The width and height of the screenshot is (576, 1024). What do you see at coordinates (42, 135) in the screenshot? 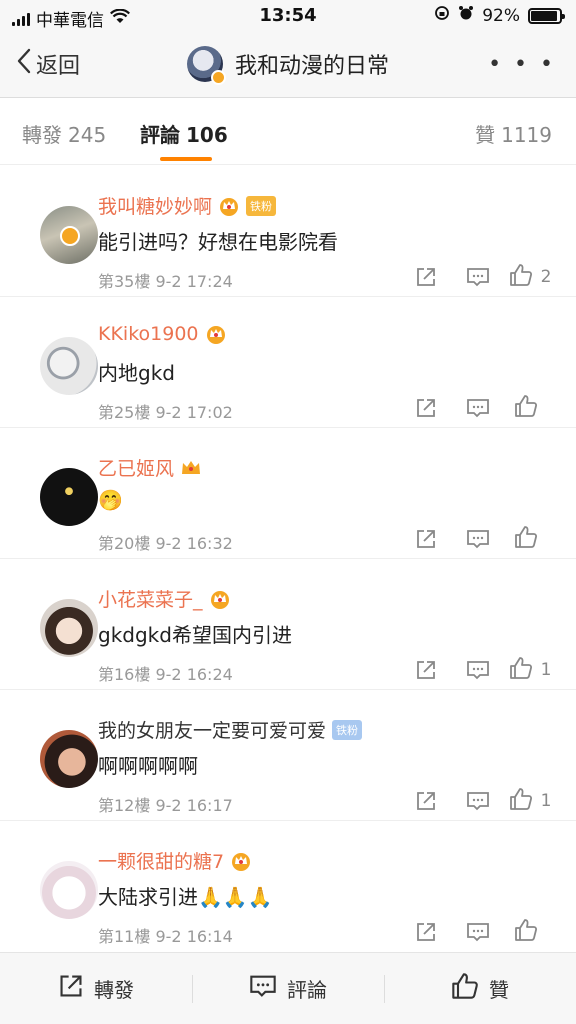
I see `tab-repost-label: 轉發` at bounding box center [42, 135].